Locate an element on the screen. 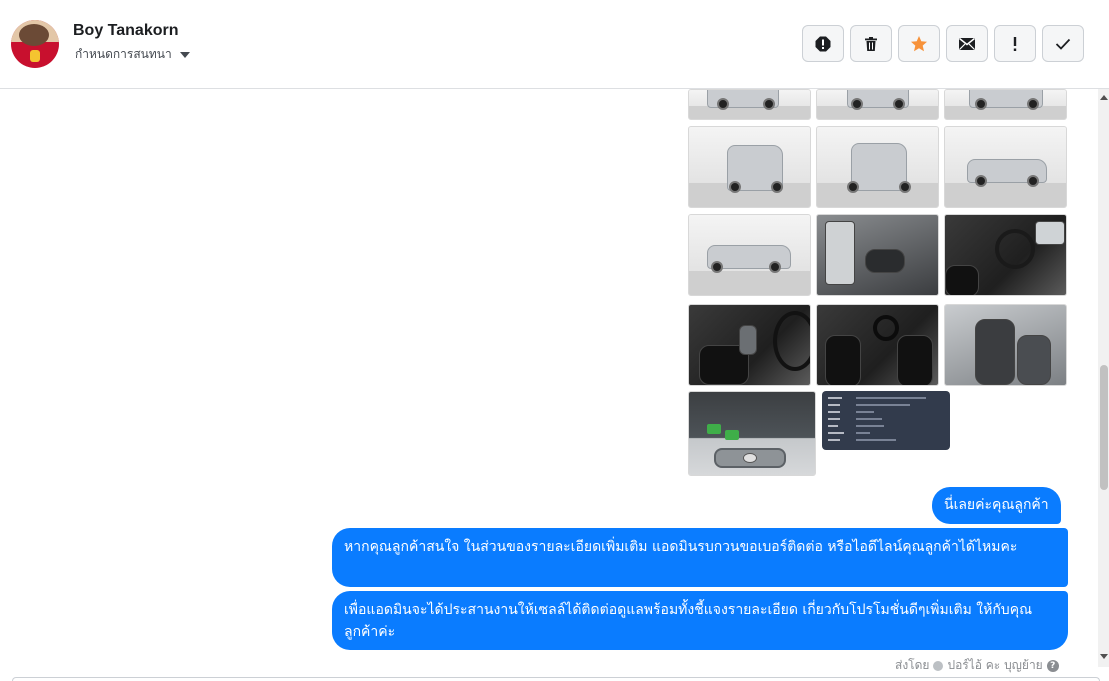 This screenshot has height=681, width=1109. message-bubble: นี่เลยค่ะคุณลูกค้า is located at coordinates (996, 505).